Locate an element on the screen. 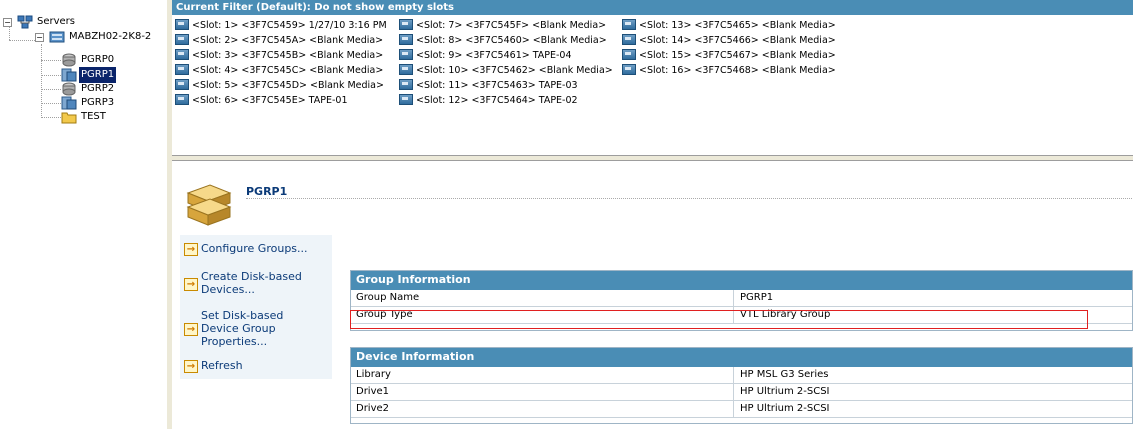  slot-label: <Slot: 3> <3F7C545B> <Blank Media> is located at coordinates (288, 55).